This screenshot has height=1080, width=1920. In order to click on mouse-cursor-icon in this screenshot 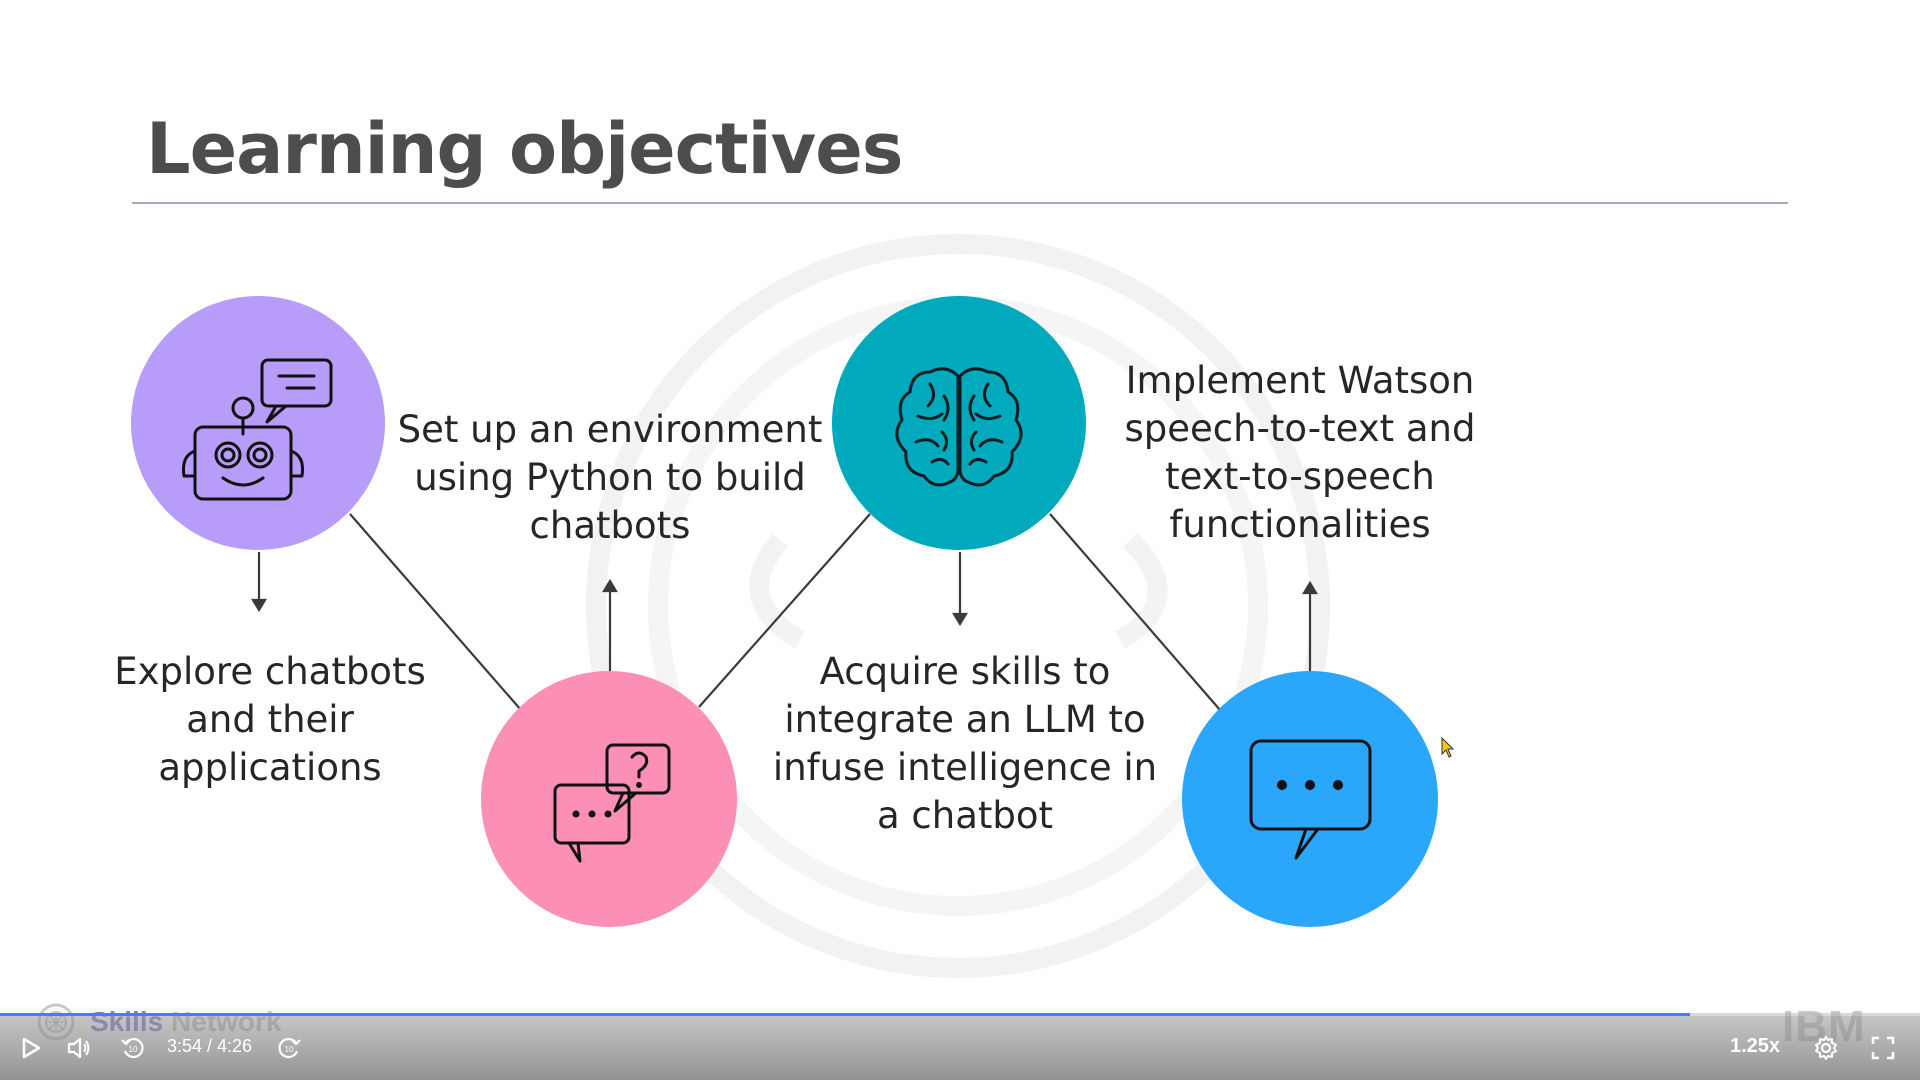, I will do `click(1448, 747)`.